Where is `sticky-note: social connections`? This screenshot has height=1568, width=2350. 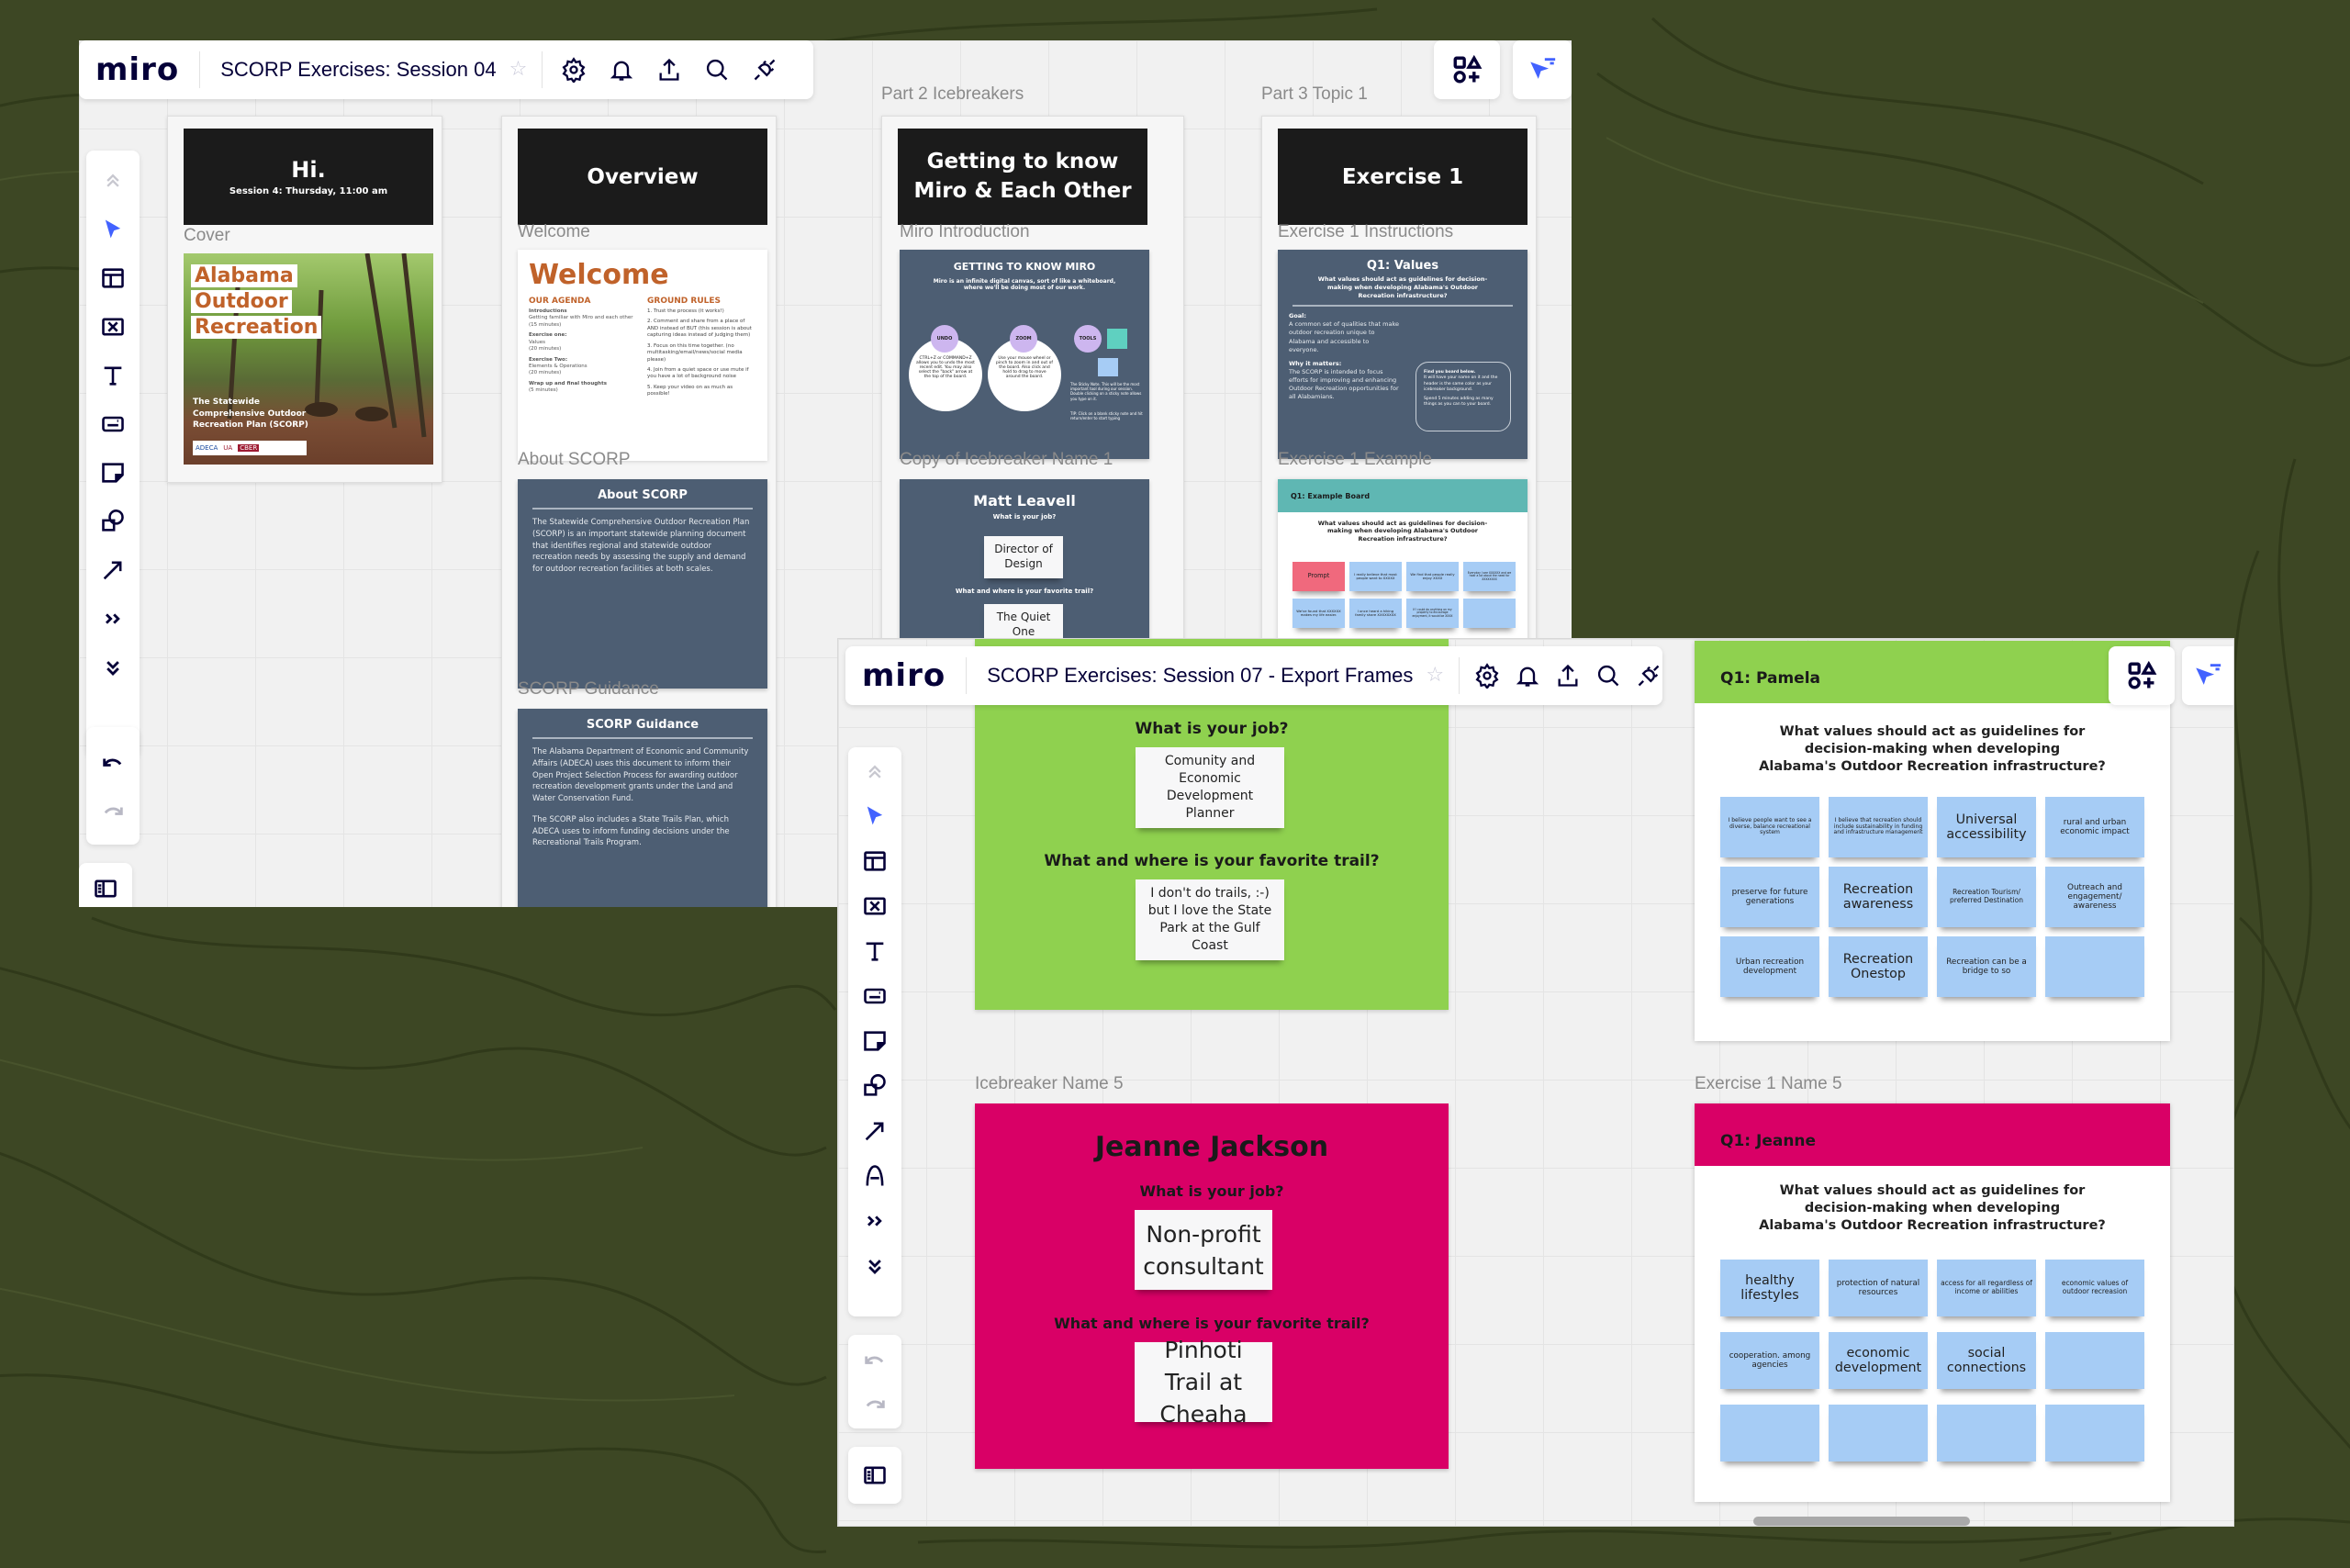 sticky-note: social connections is located at coordinates (1986, 1360).